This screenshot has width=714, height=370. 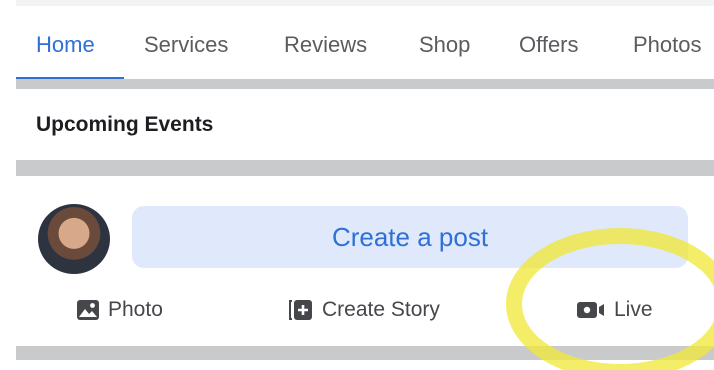 What do you see at coordinates (325, 45) in the screenshot?
I see `tab-reviews: Reviews` at bounding box center [325, 45].